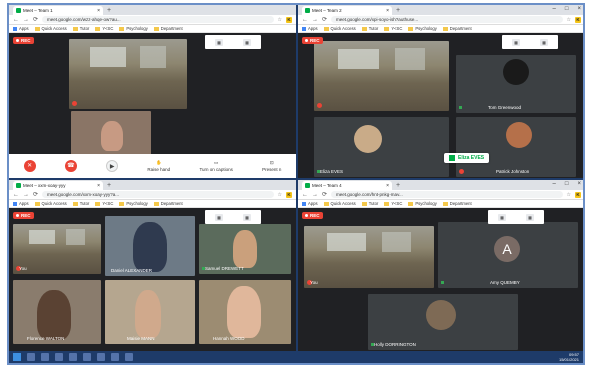  Describe the element at coordinates (29, 166) in the screenshot. I see `mic-toggle-button: ✕` at that location.